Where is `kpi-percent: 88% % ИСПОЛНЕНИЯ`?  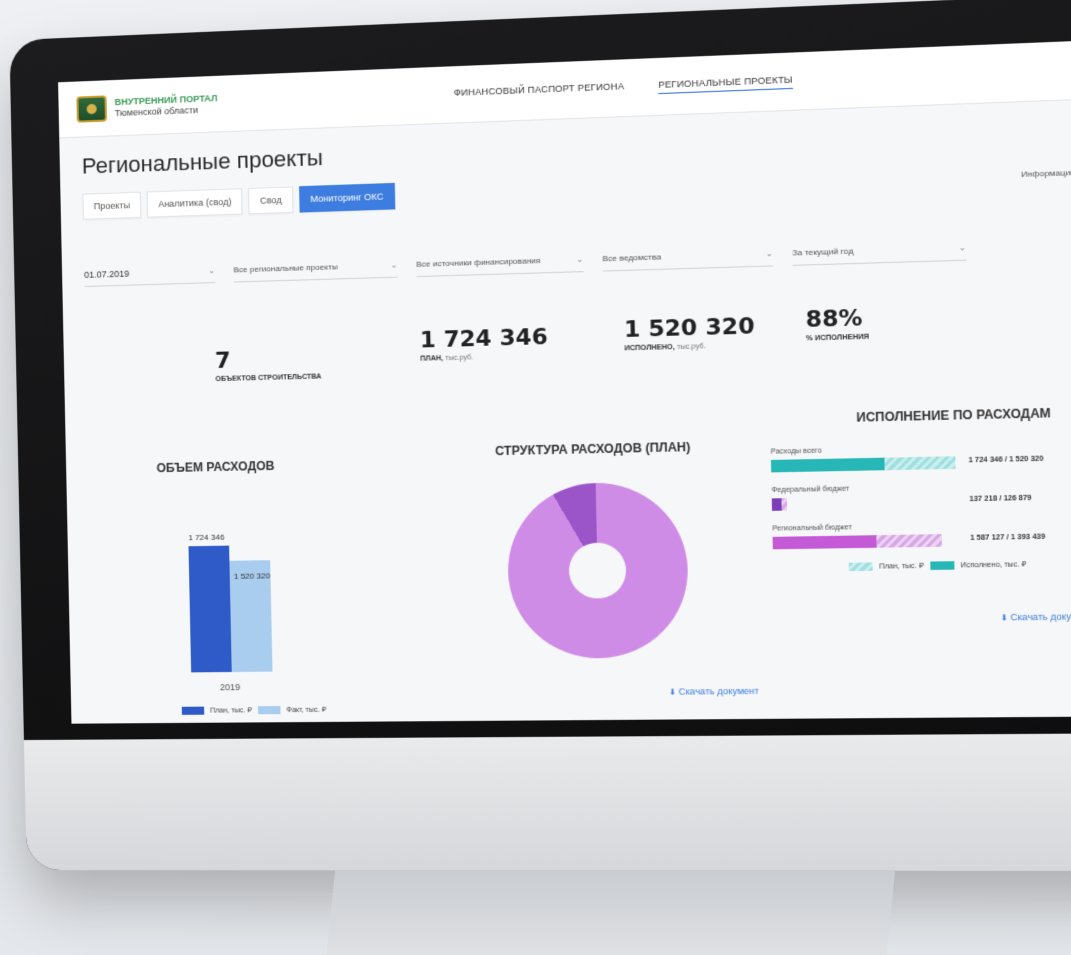 kpi-percent: 88% % ИСПОЛНЕНИЯ is located at coordinates (837, 324).